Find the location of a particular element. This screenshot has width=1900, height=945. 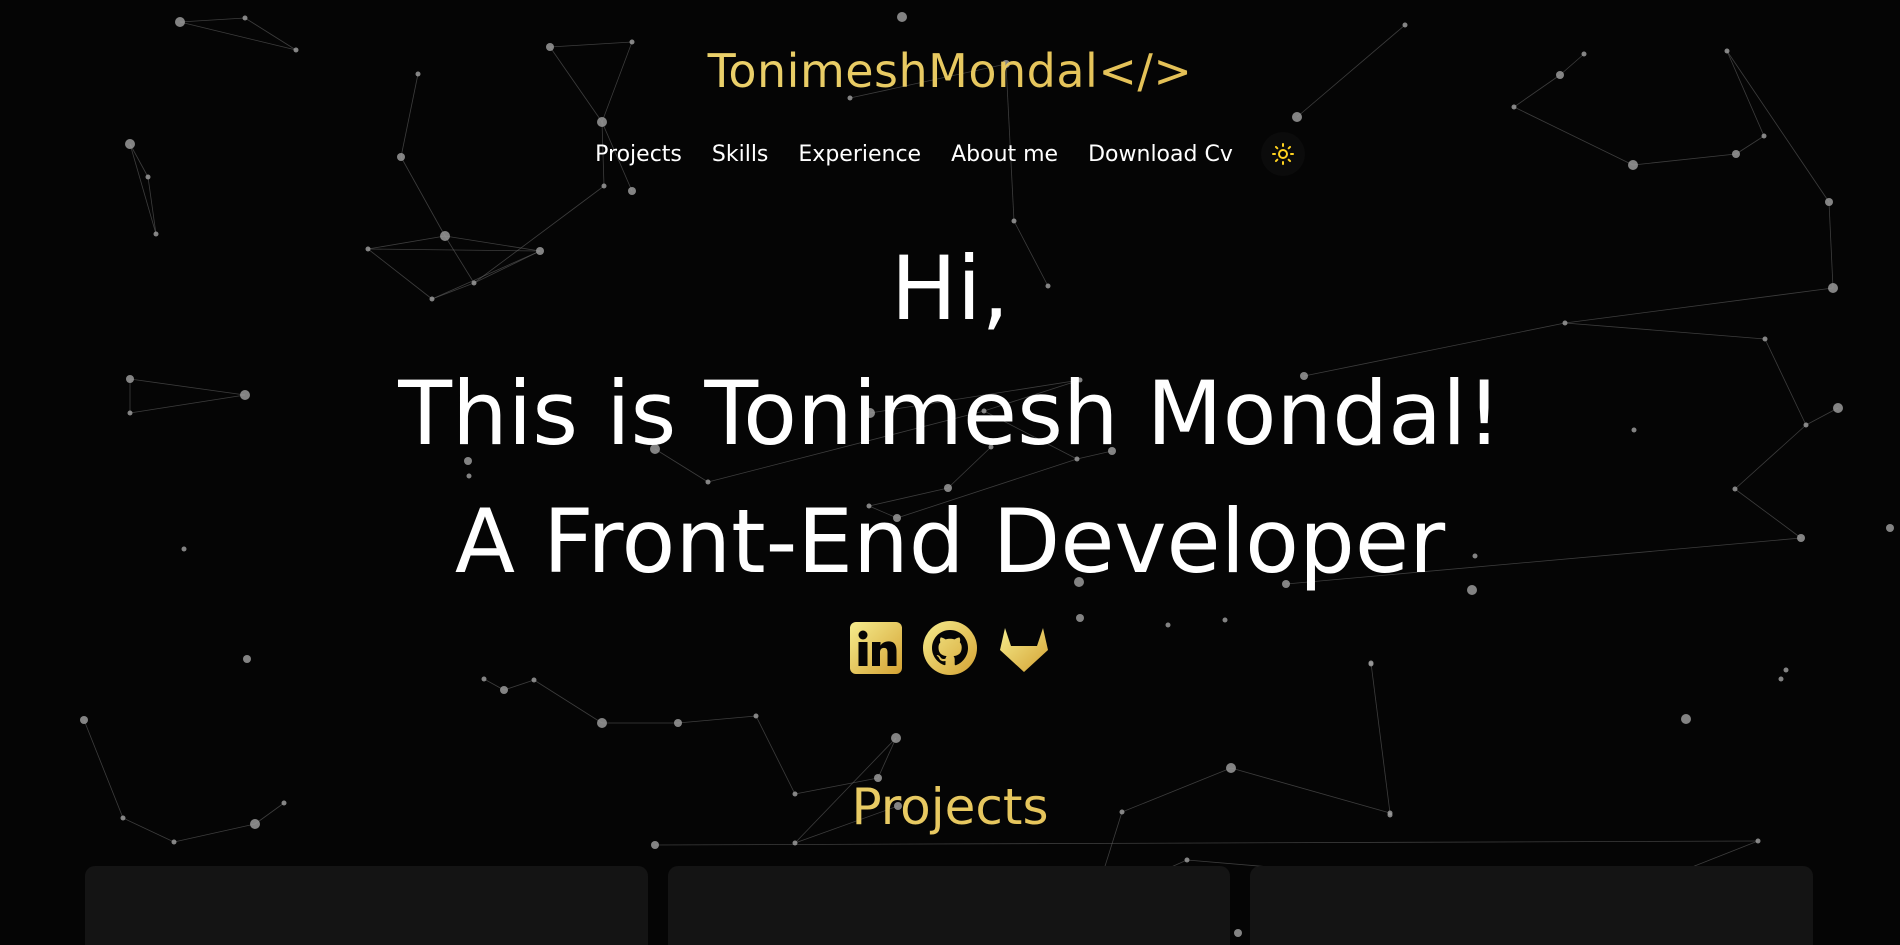

gitlab-link is located at coordinates (1024, 648).